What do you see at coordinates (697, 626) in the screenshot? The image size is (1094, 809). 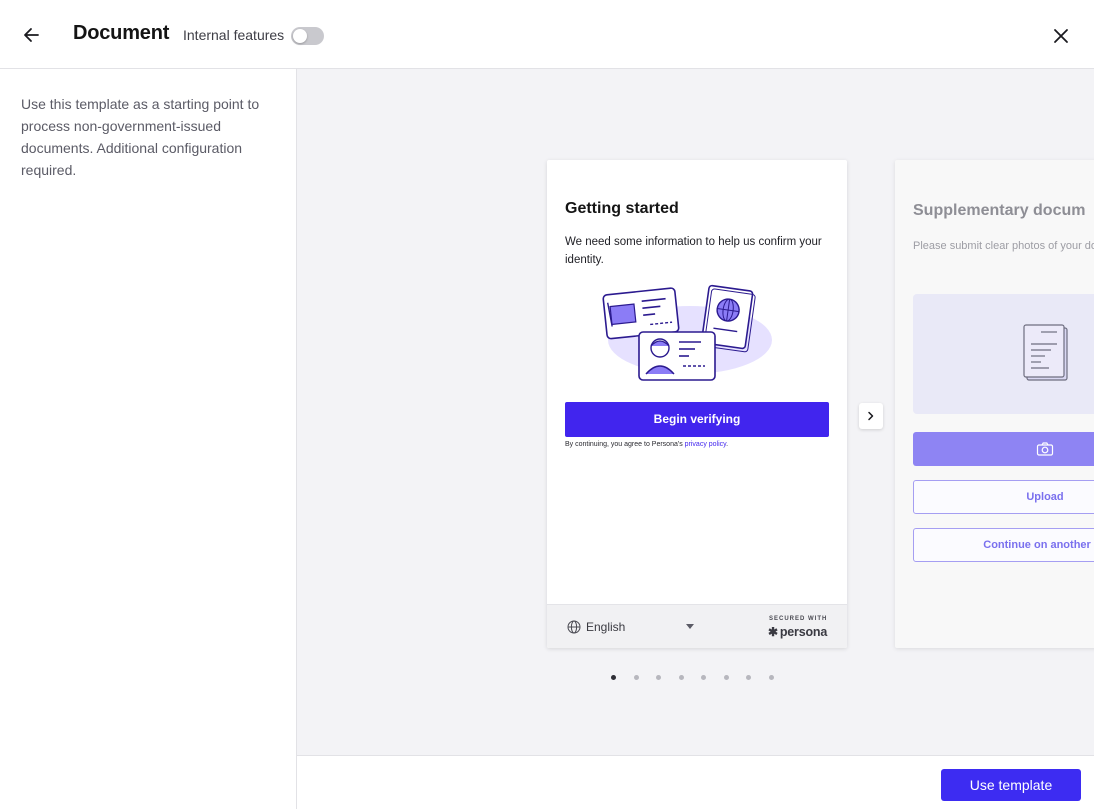 I see `screen-footer: English SECURED WITH ✱ persona` at bounding box center [697, 626].